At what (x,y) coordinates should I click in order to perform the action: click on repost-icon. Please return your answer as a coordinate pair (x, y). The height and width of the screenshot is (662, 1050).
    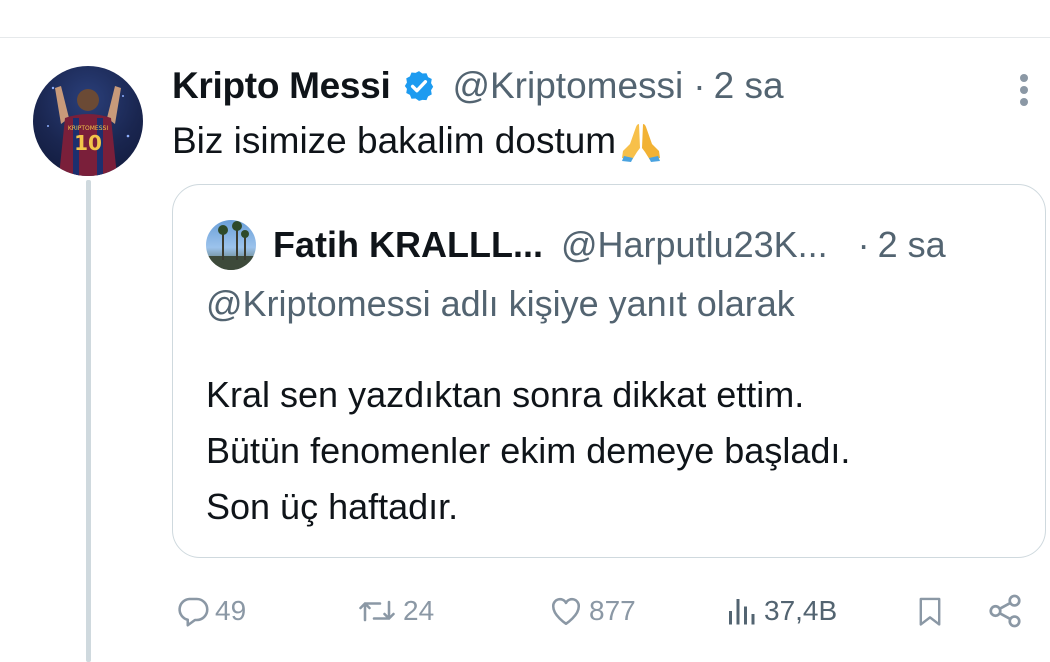
    Looking at the image, I should click on (377, 611).